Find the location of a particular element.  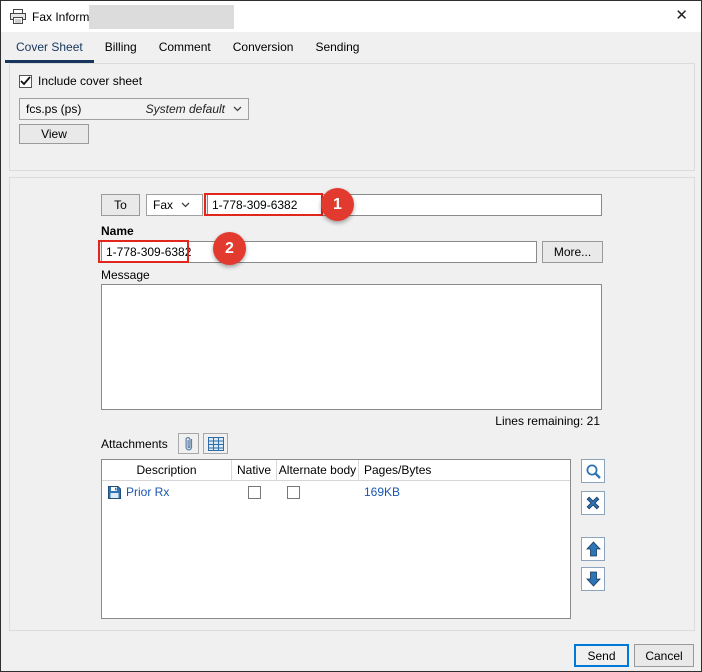

tab-conversion: Conversion is located at coordinates (263, 48).